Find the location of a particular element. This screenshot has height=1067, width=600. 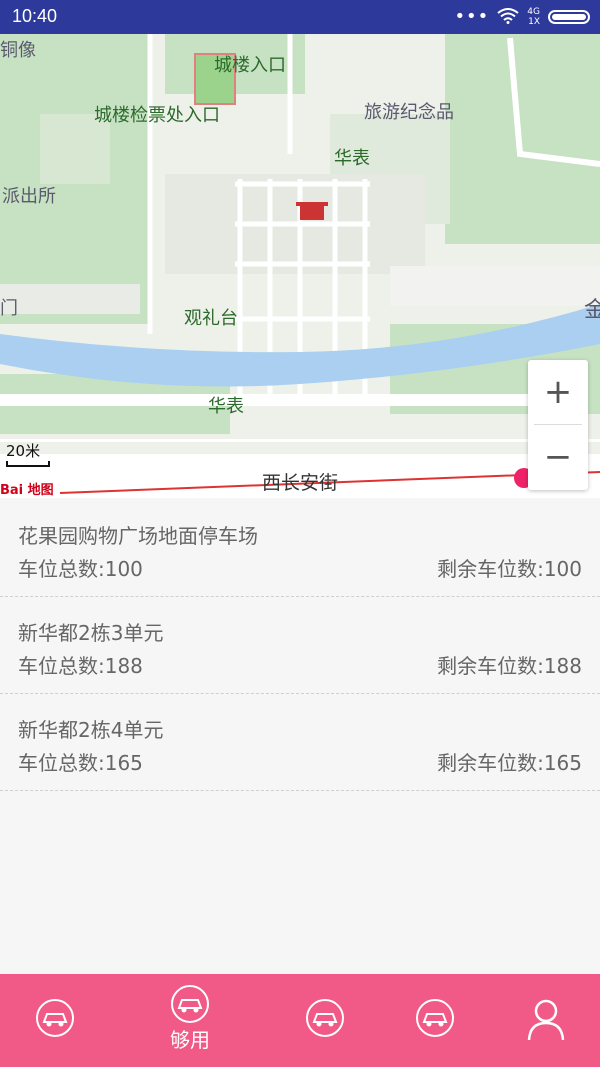

tab-2: 够用 is located at coordinates (190, 1020).